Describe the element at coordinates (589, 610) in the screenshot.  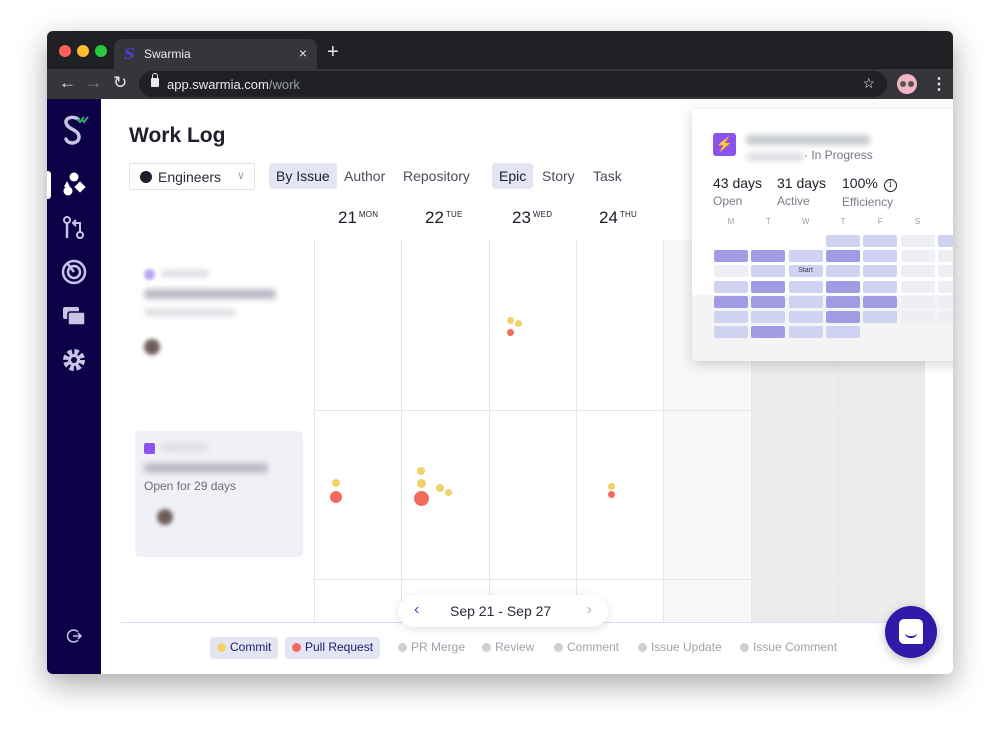
I see `next-week-button: ›` at that location.